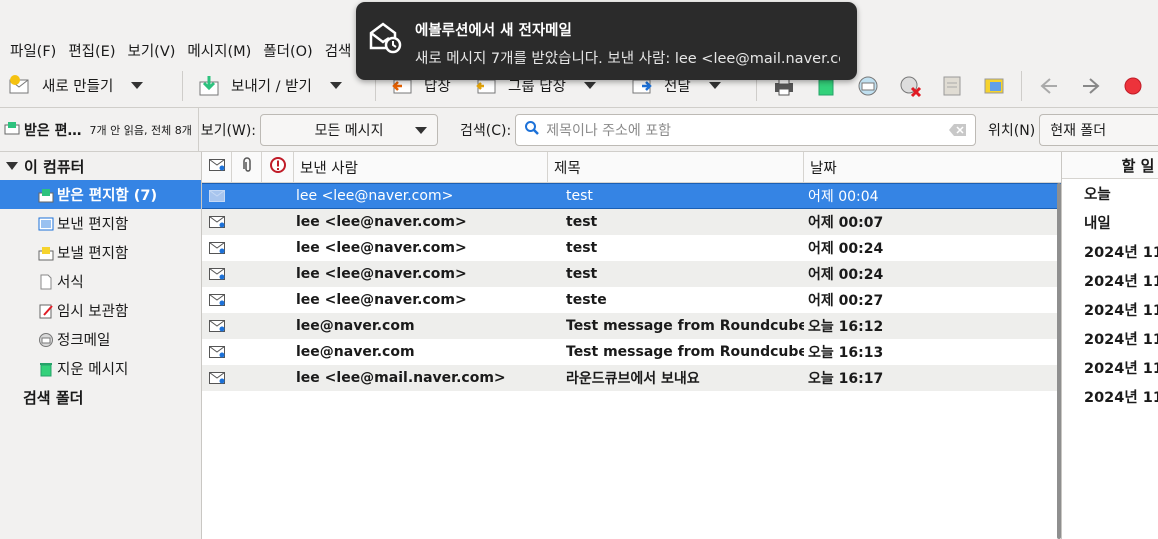 Image resolution: width=1158 pixels, height=539 pixels. Describe the element at coordinates (486, 130) in the screenshot. I see `search-label: 검색(C):` at that location.